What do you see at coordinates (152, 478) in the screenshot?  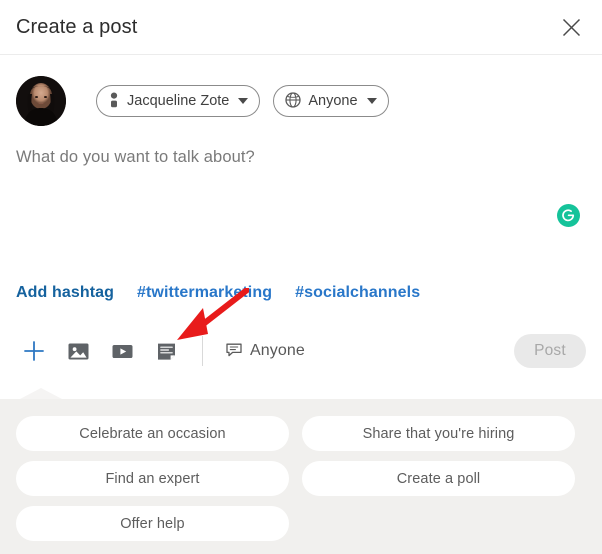 I see `suggestion-find-an-expert: Find an expert` at bounding box center [152, 478].